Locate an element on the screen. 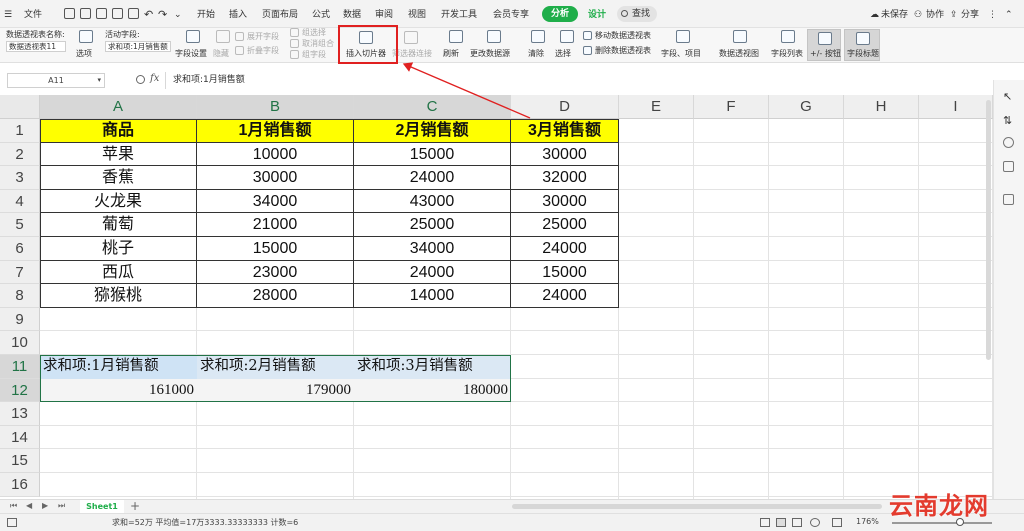 Image resolution: width=1024 pixels, height=531 pixels. zoom-slider is located at coordinates (942, 523).